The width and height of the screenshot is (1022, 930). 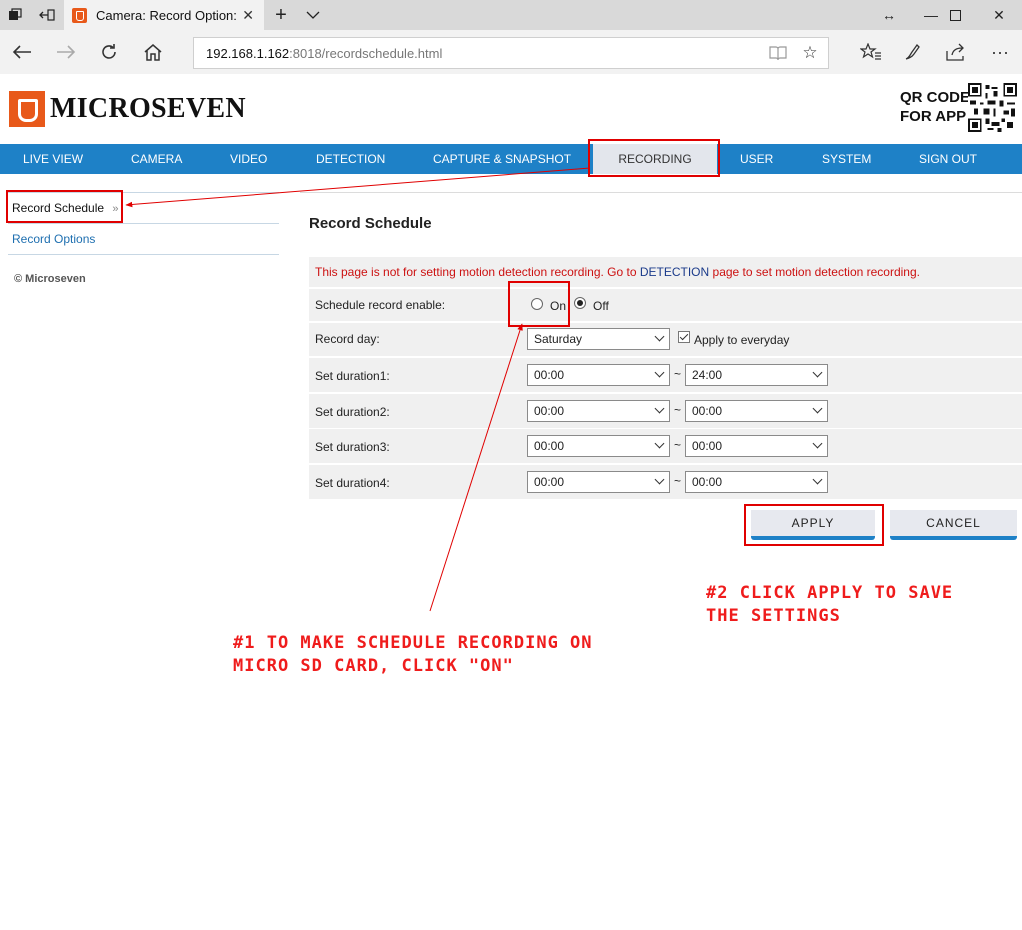 I want to click on copyright: © Microseven, so click(x=50, y=279).